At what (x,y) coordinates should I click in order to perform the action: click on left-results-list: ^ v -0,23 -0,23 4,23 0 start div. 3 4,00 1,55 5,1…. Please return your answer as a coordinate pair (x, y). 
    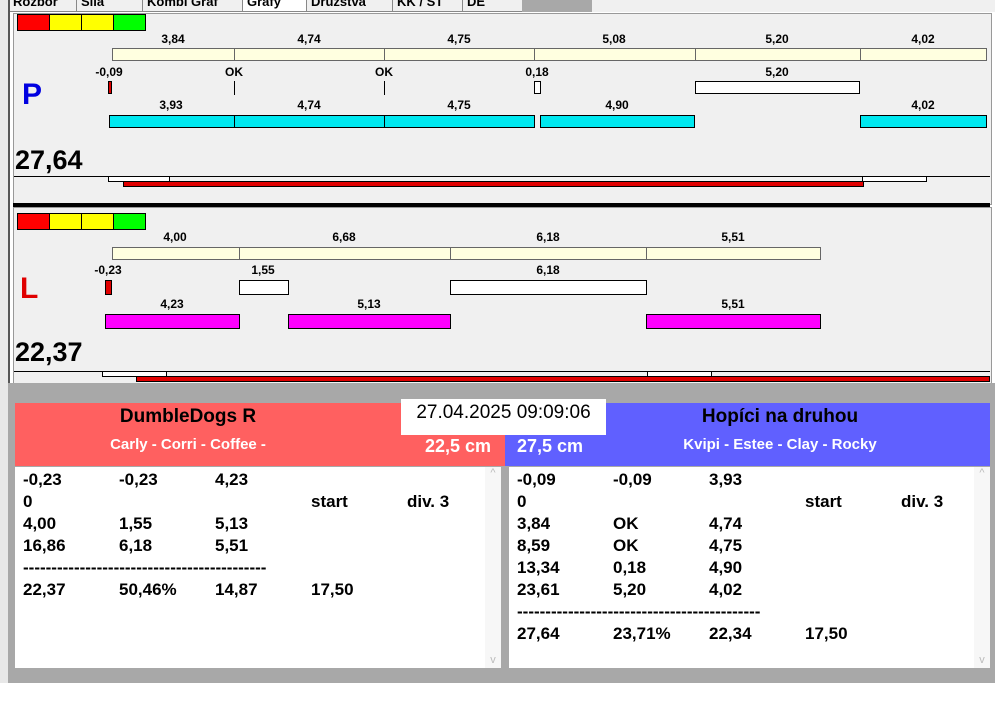
    Looking at the image, I should click on (258, 567).